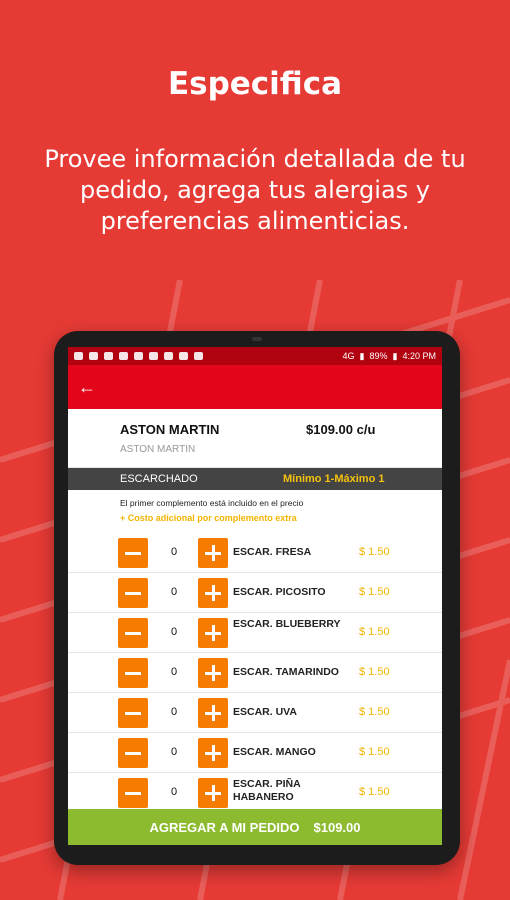 Image resolution: width=510 pixels, height=900 pixels. I want to click on product-subname: ASTON MARTIN, so click(158, 449).